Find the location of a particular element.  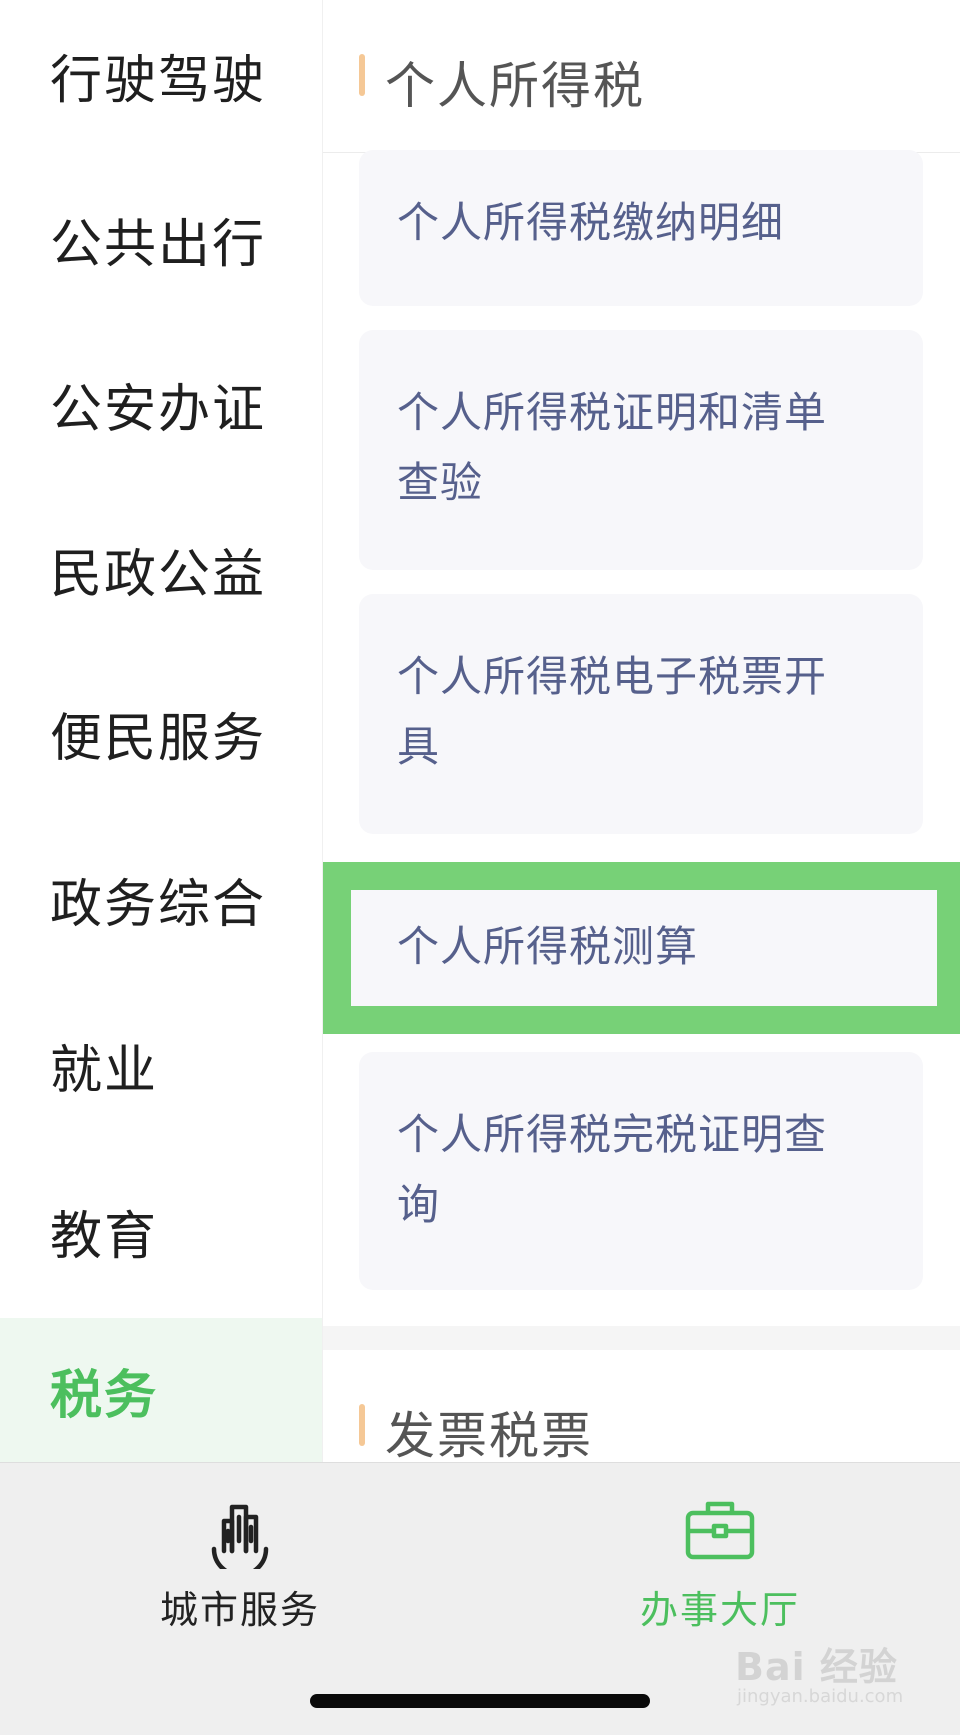

tab-label: 城市服务 is located at coordinates (239, 1610).